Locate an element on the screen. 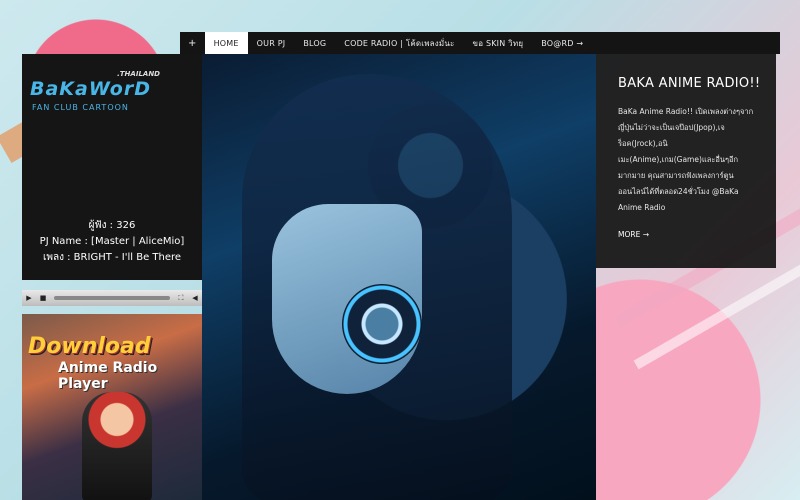 The width and height of the screenshot is (800, 500). banner-title: Download is located at coordinates (89, 346).